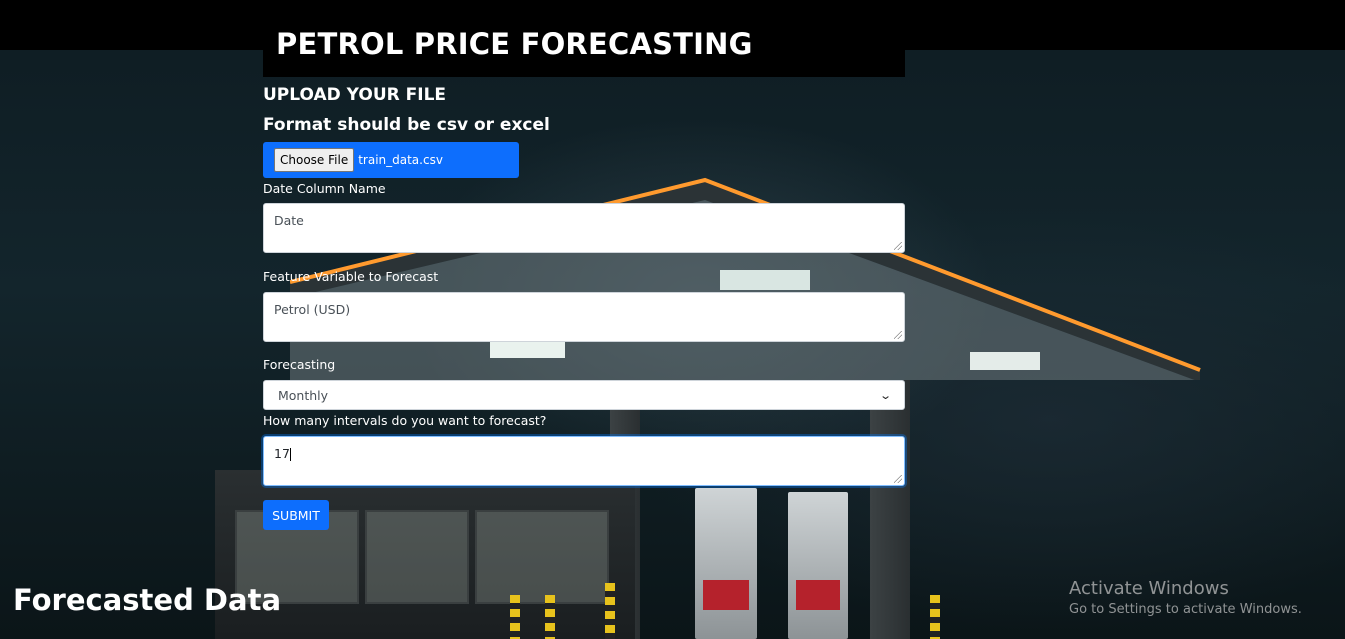 This screenshot has width=1345, height=639. I want to click on chevron-down-icon: ⌄, so click(885, 395).